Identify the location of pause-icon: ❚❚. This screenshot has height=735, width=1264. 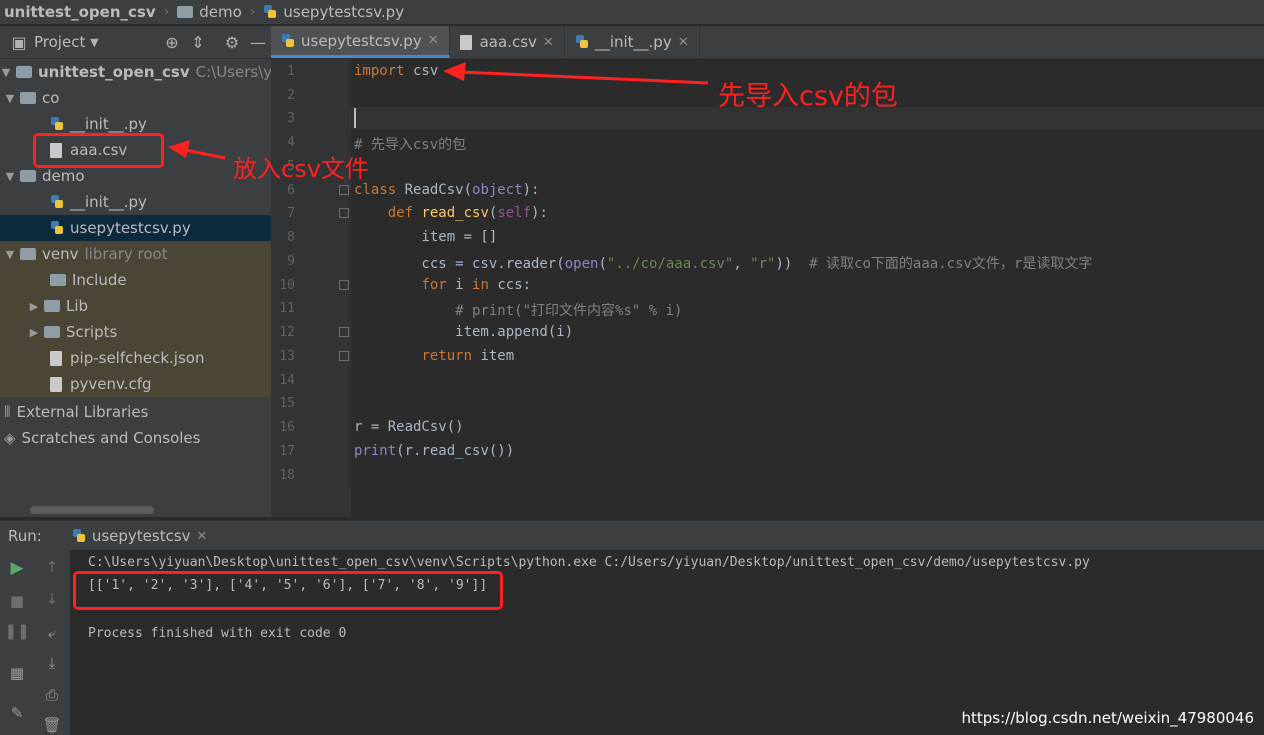
(17, 631).